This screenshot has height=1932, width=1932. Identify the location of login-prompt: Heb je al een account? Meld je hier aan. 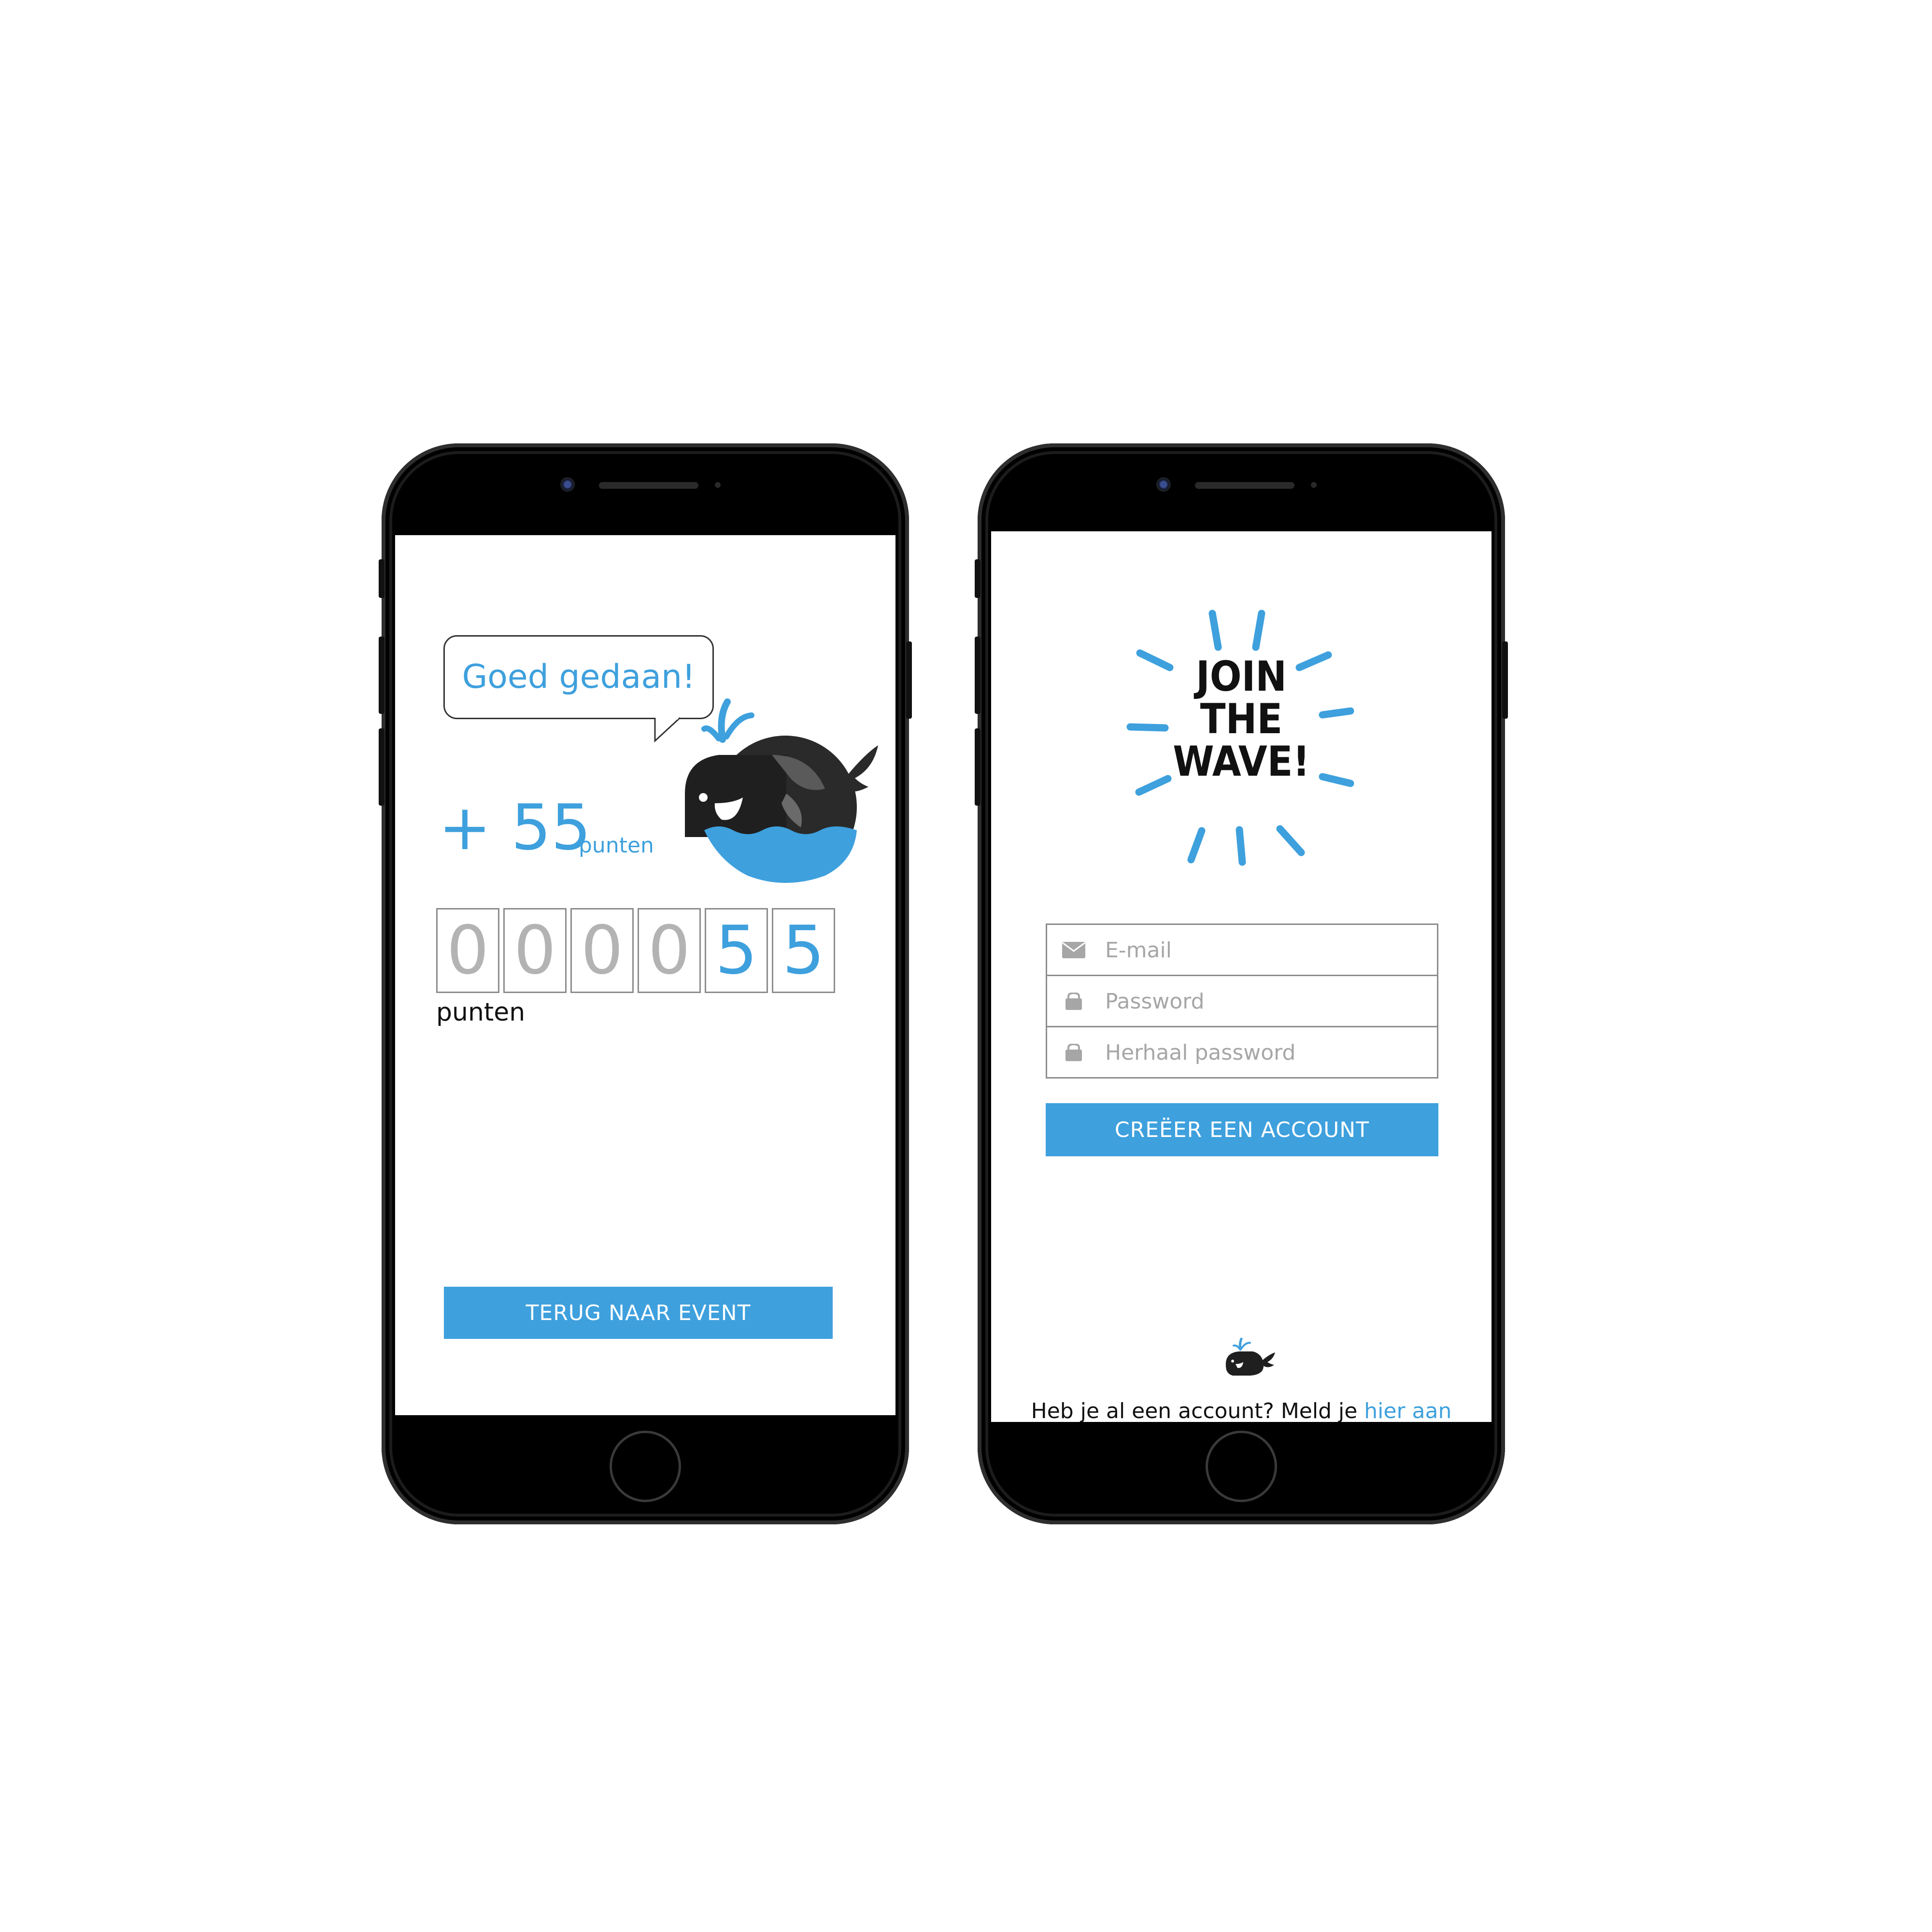
(1241, 1410).